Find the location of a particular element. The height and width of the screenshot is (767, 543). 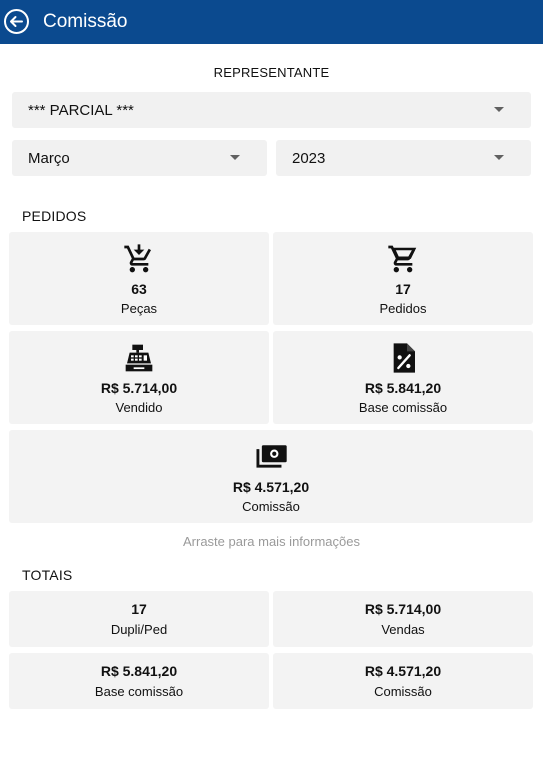

representante-select: *** PARCIAL *** is located at coordinates (271, 110).